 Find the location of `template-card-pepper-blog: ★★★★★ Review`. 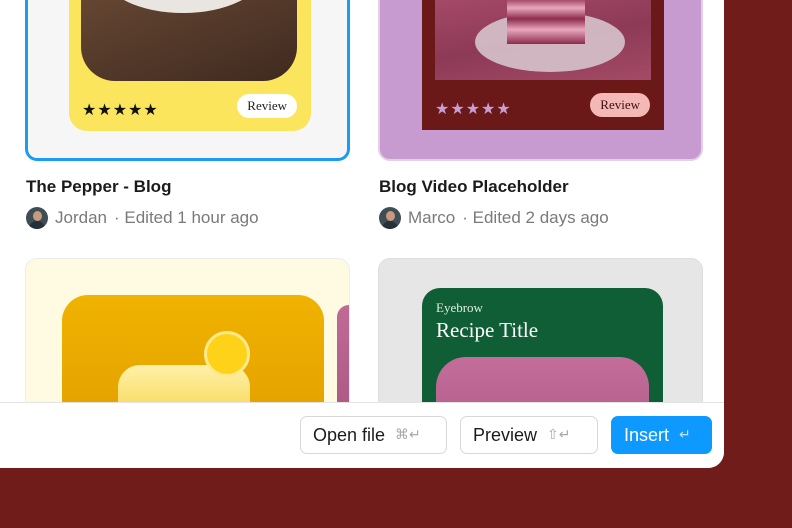

template-card-pepper-blog: ★★★★★ Review is located at coordinates (187, 80).